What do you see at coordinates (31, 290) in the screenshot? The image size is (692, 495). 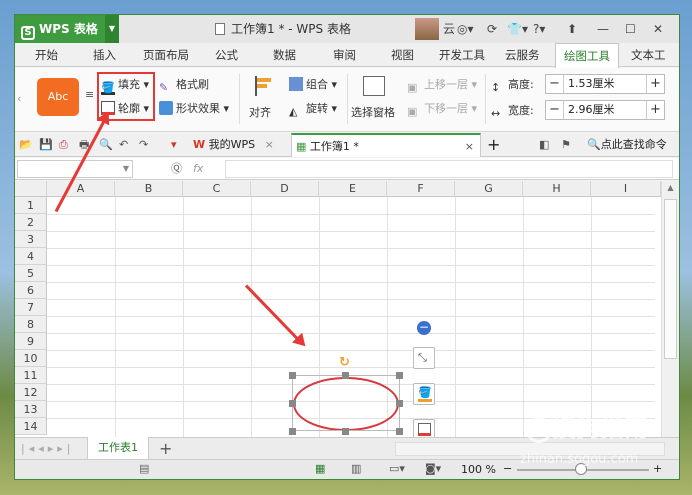 I see `row-header: 6` at bounding box center [31, 290].